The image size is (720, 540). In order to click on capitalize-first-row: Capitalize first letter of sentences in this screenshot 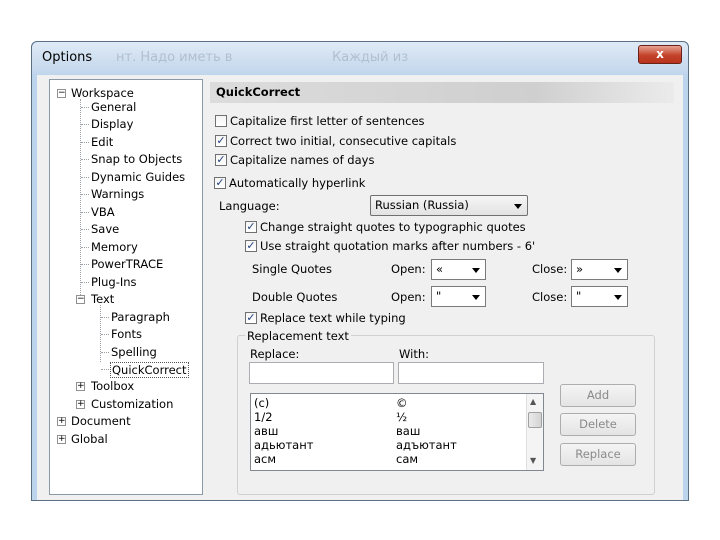, I will do `click(320, 121)`.